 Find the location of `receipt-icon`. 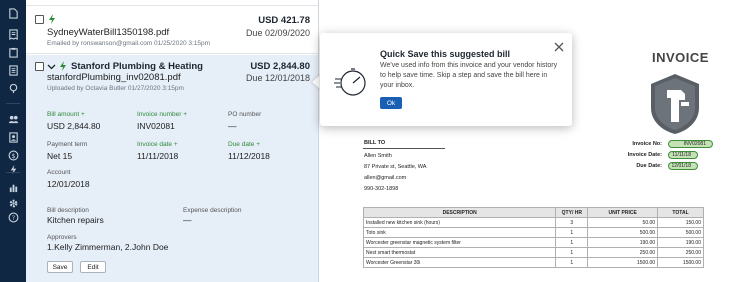

receipt-icon is located at coordinates (13, 34).